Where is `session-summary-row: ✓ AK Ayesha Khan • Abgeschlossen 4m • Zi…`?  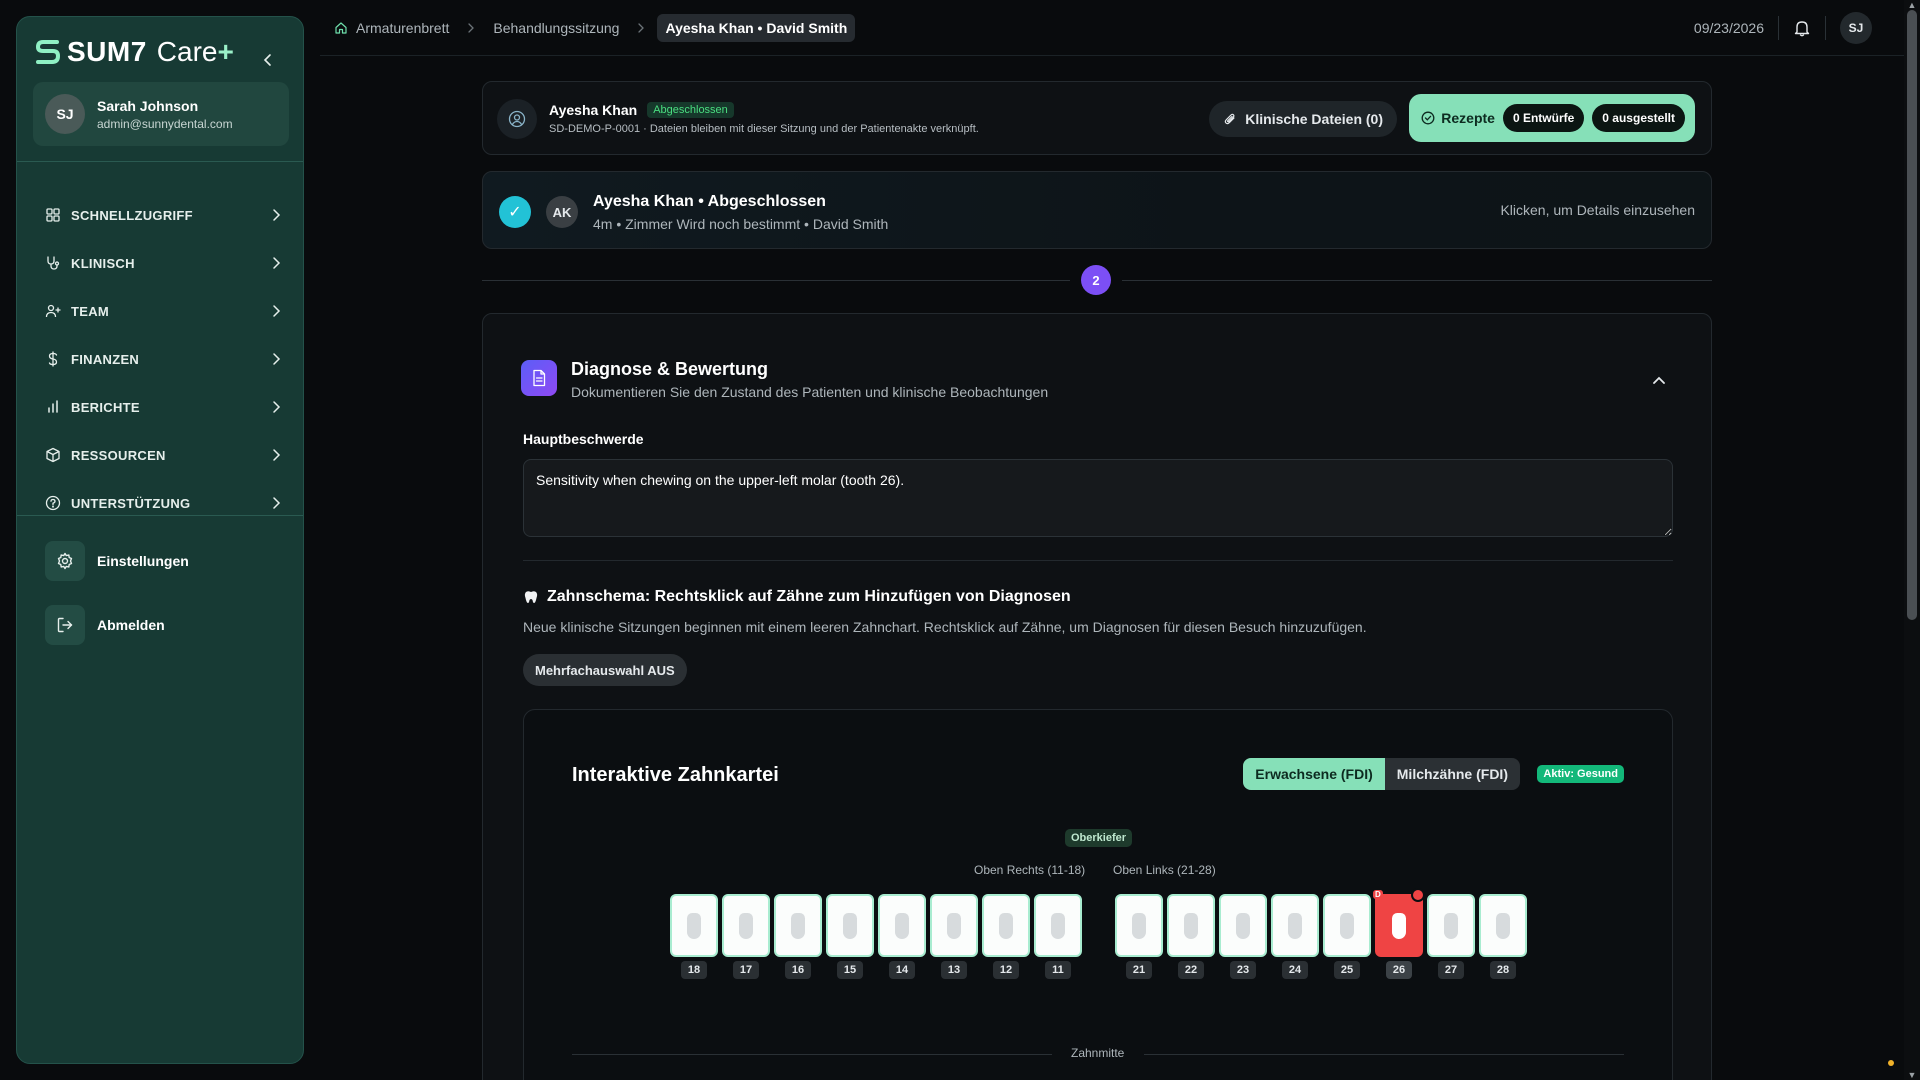 session-summary-row: ✓ AK Ayesha Khan • Abgeschlossen 4m • Zi… is located at coordinates (1097, 210).